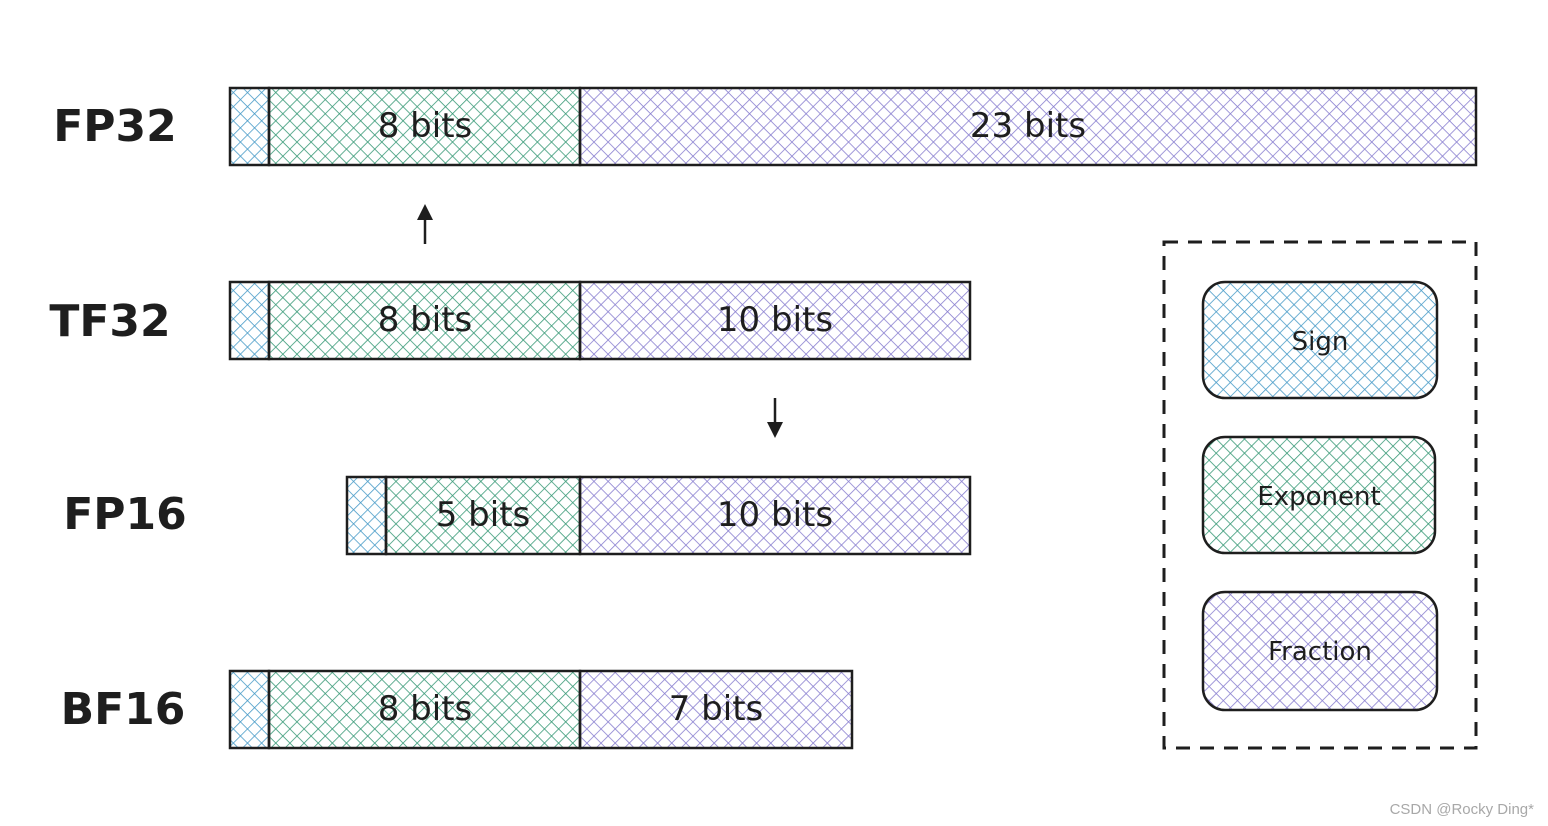 The height and width of the screenshot is (826, 1548). Describe the element at coordinates (765, 126) in the screenshot. I see `row-fp32: FP32 8 bits 23 bits` at that location.